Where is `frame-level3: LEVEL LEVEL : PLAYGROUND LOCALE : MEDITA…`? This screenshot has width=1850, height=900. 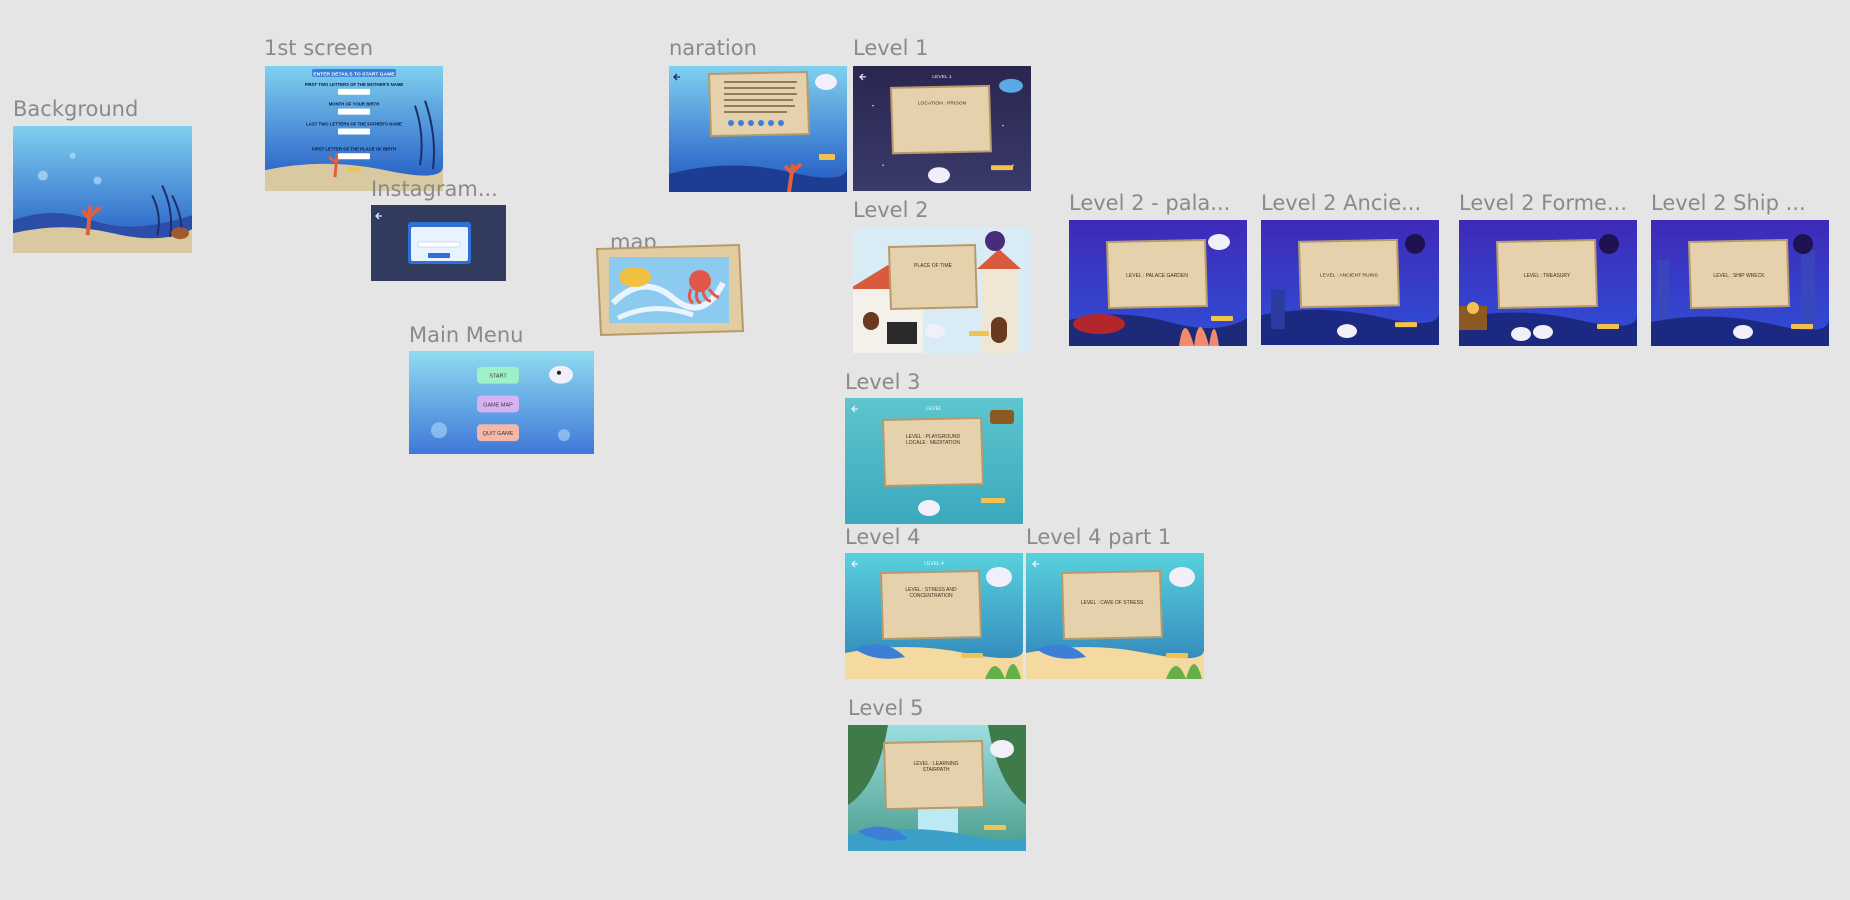 frame-level3: LEVEL LEVEL : PLAYGROUND LOCALE : MEDITA… is located at coordinates (934, 461).